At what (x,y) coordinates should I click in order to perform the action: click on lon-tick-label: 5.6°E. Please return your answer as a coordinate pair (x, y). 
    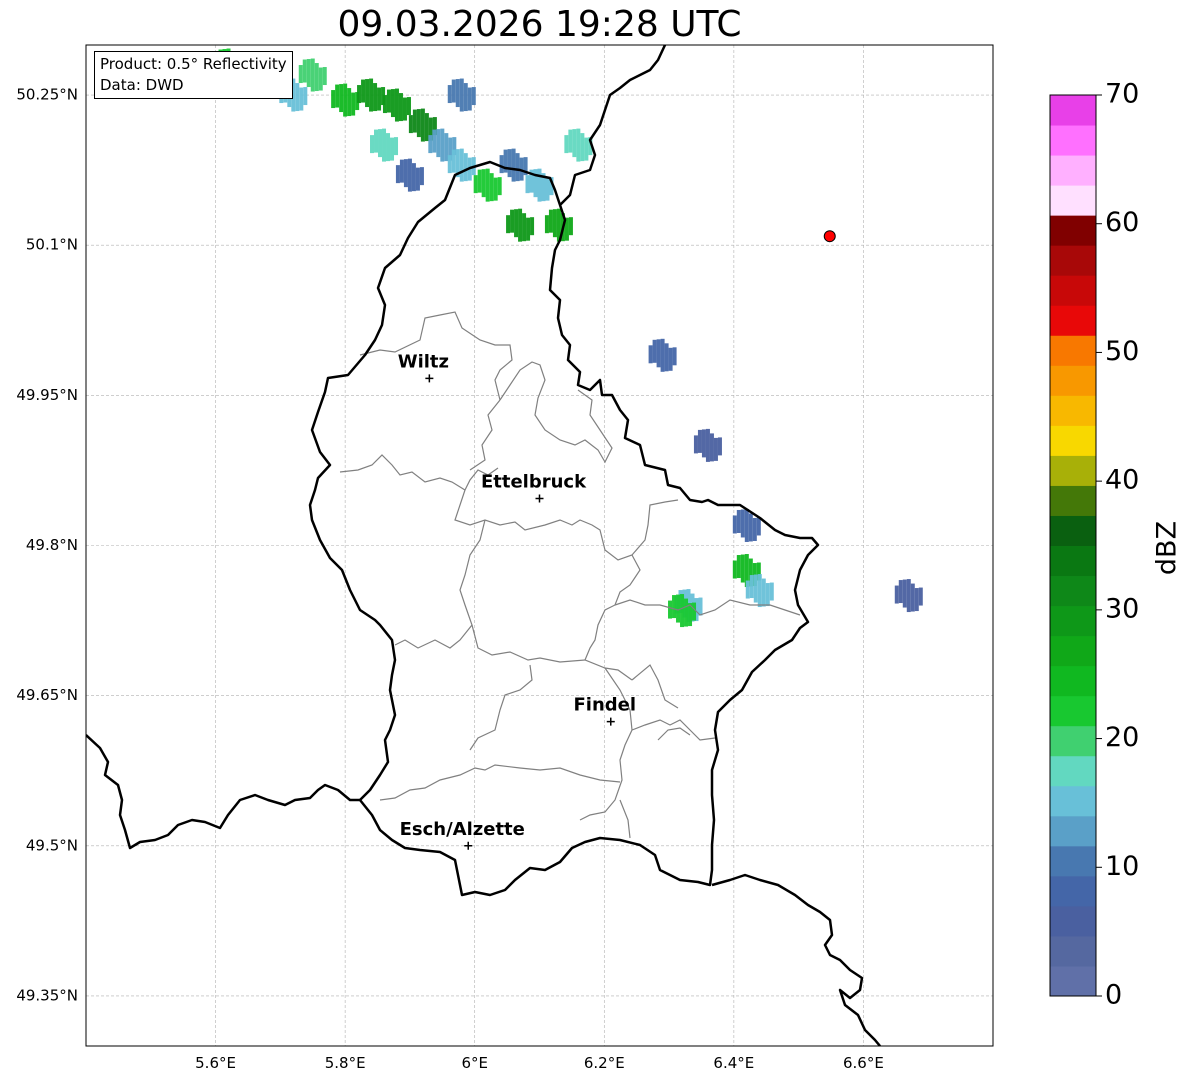
    Looking at the image, I should click on (215, 1063).